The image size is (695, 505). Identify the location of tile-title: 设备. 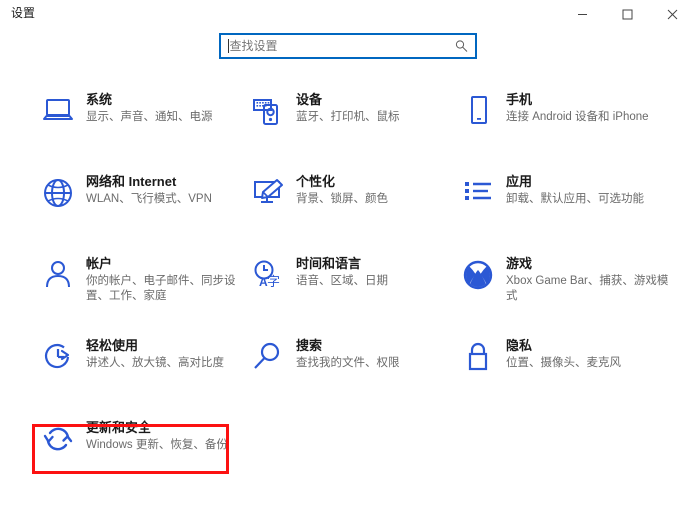
(309, 99).